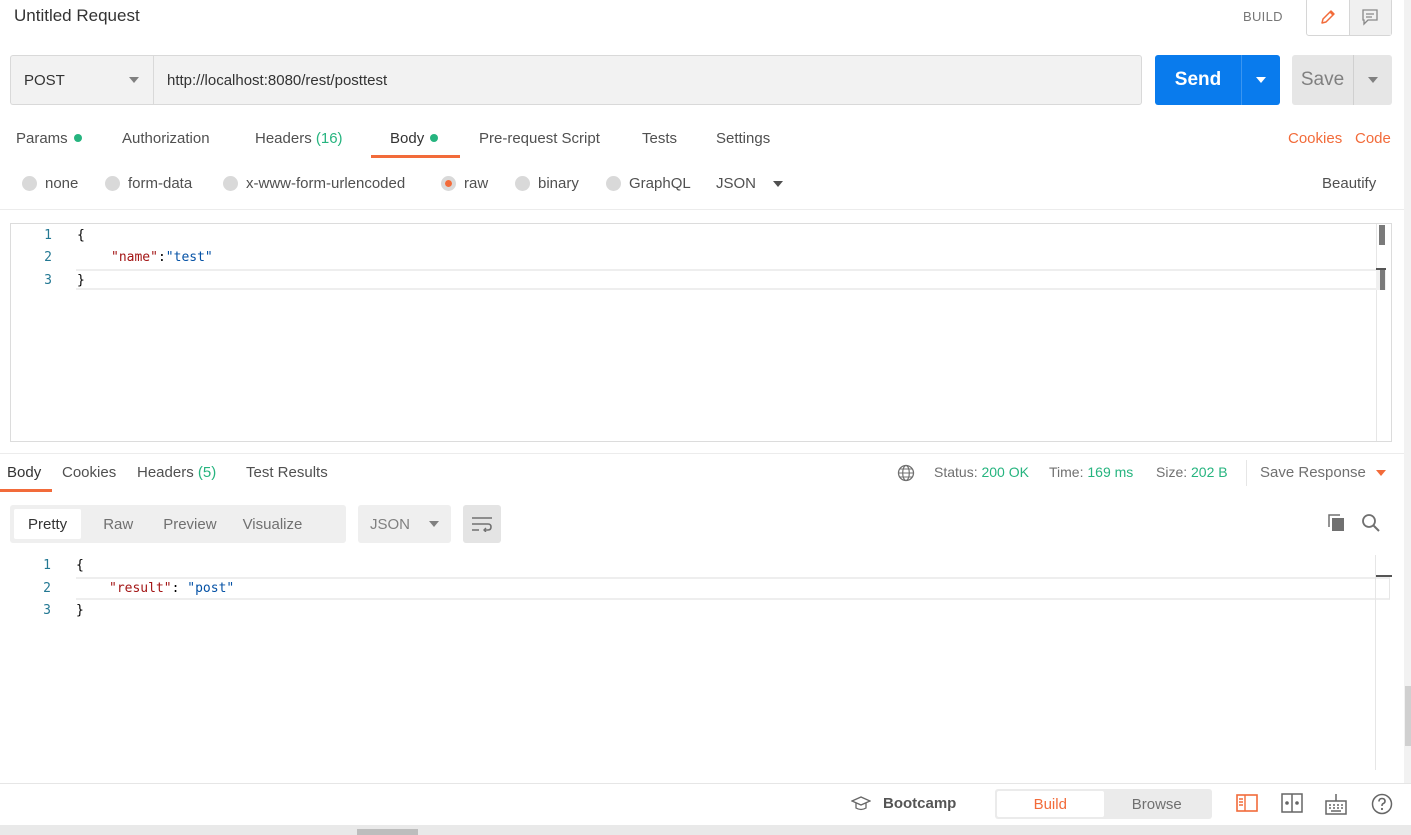 The image size is (1411, 835). I want to click on size-label: Size:, so click(1172, 472).